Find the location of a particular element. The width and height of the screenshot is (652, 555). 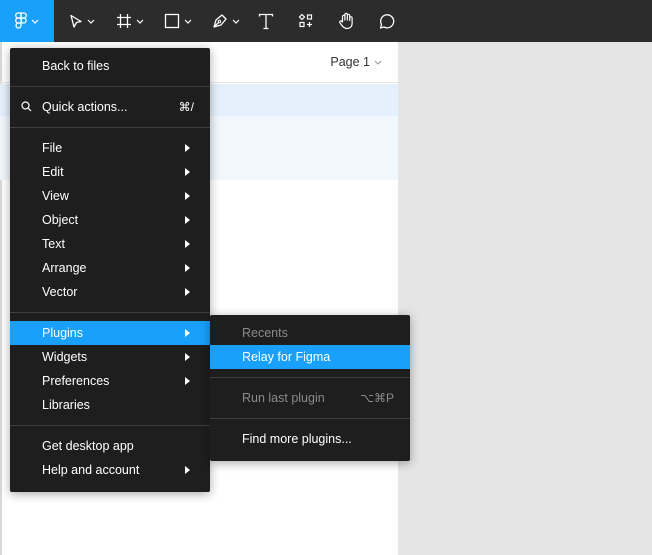

menu-item-help-and-account: Help and account is located at coordinates (110, 470).